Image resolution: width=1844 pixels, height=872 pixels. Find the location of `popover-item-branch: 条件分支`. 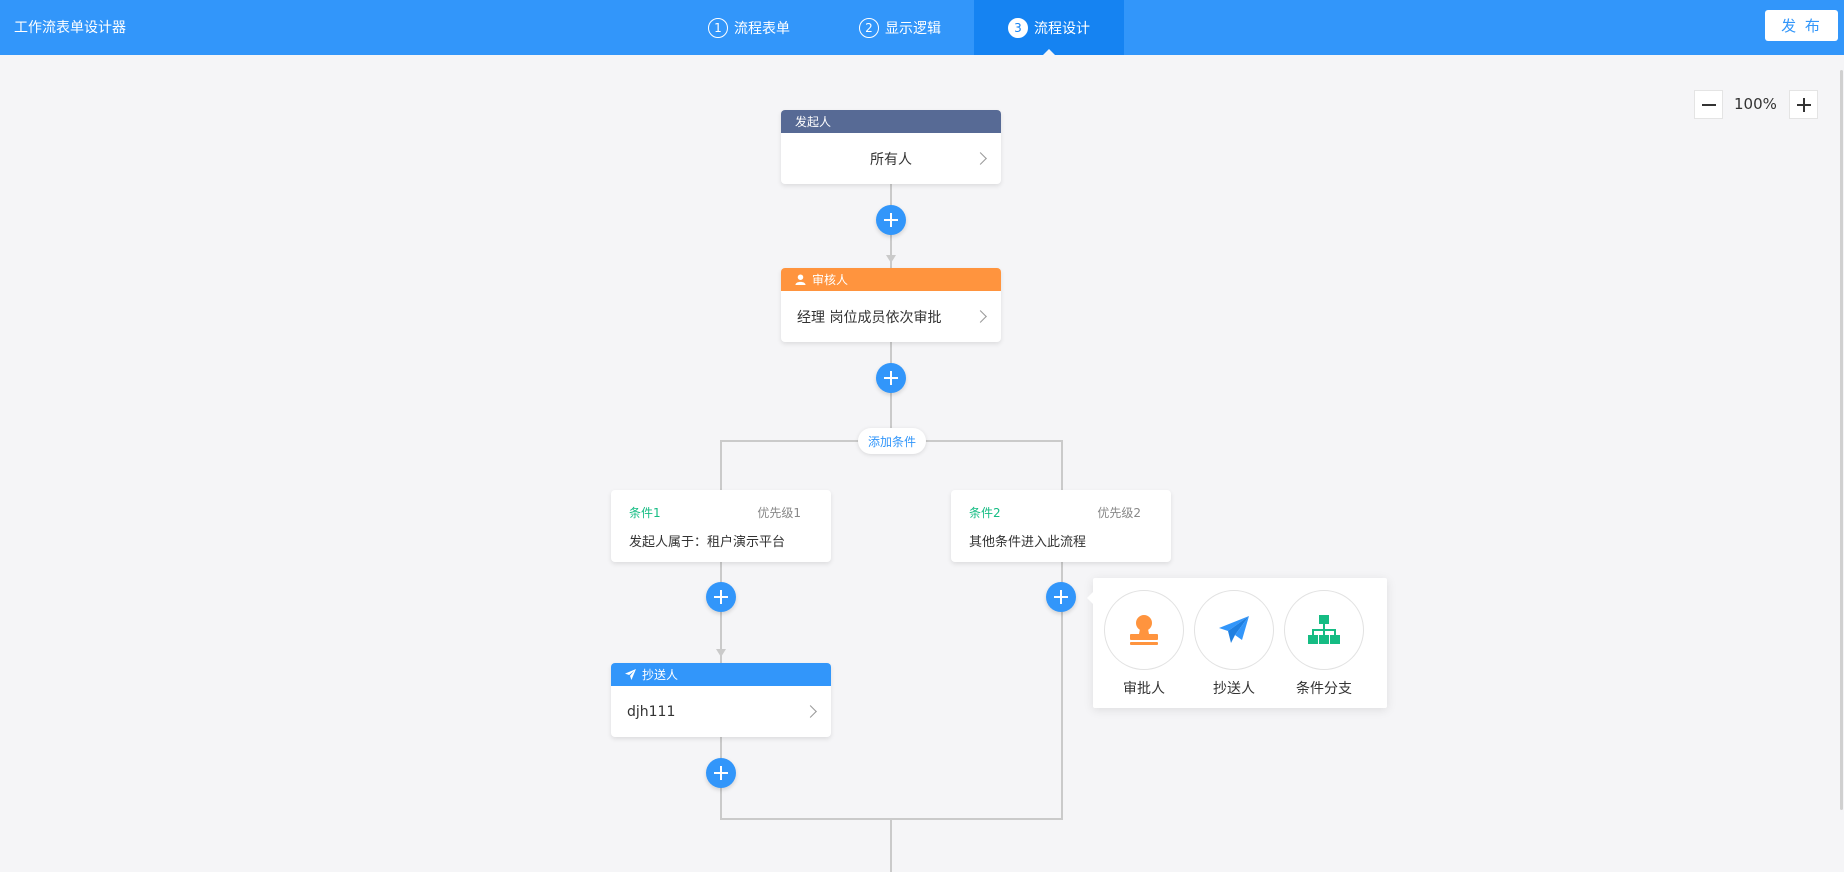

popover-item-branch: 条件分支 is located at coordinates (1324, 644).